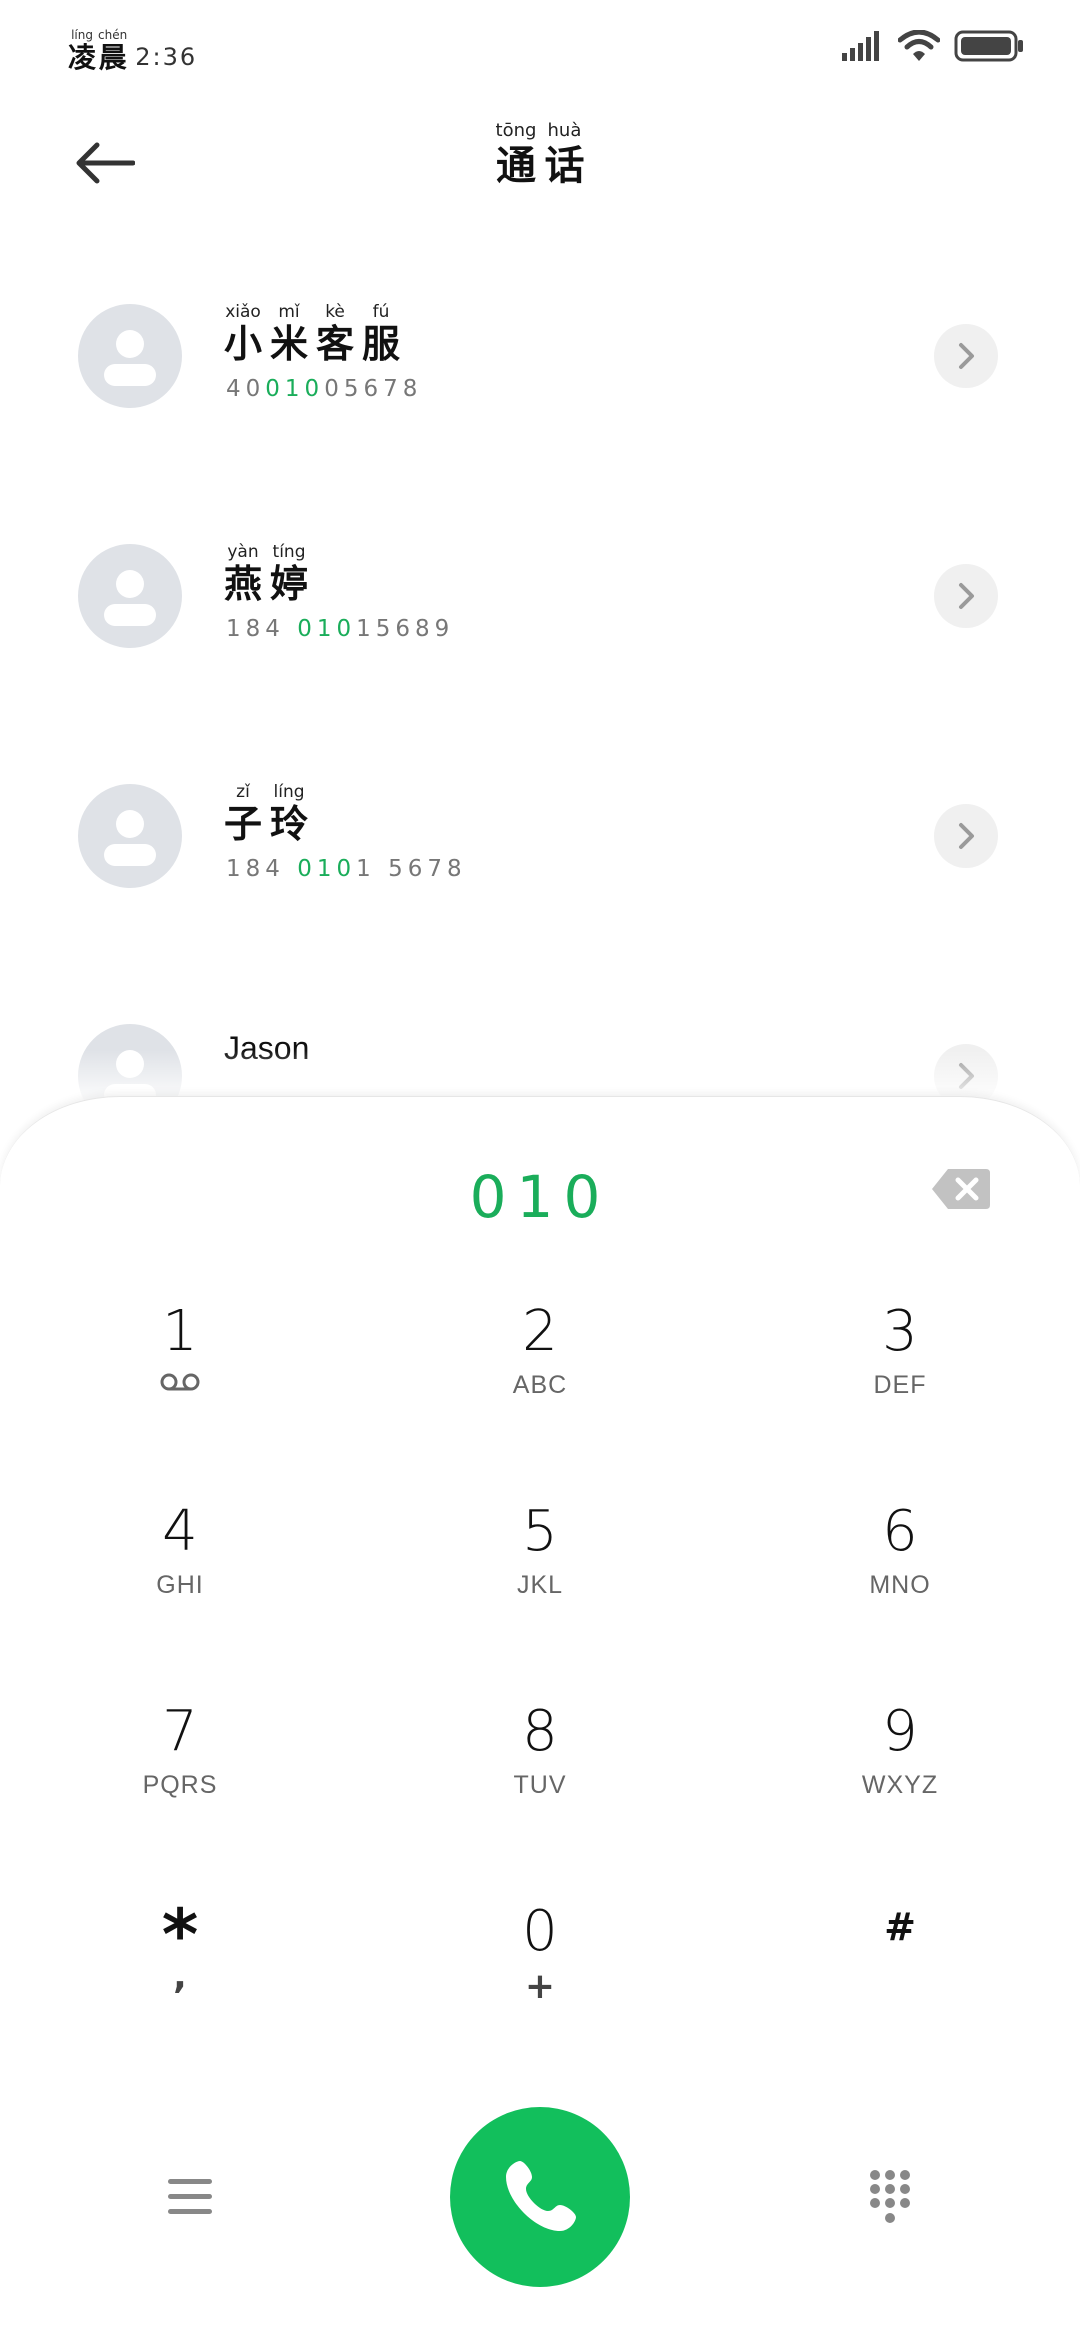 This screenshot has height=2340, width=1080. I want to click on phone-icon, so click(541, 2196).